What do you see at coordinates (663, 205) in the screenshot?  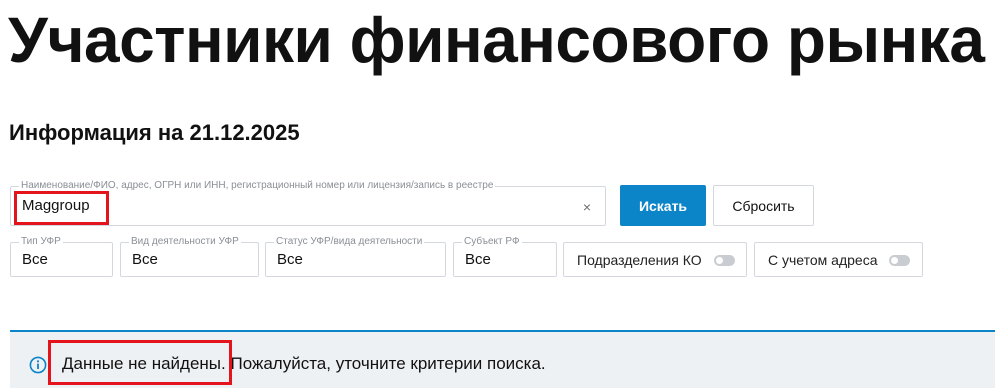 I see `search-button: Искать` at bounding box center [663, 205].